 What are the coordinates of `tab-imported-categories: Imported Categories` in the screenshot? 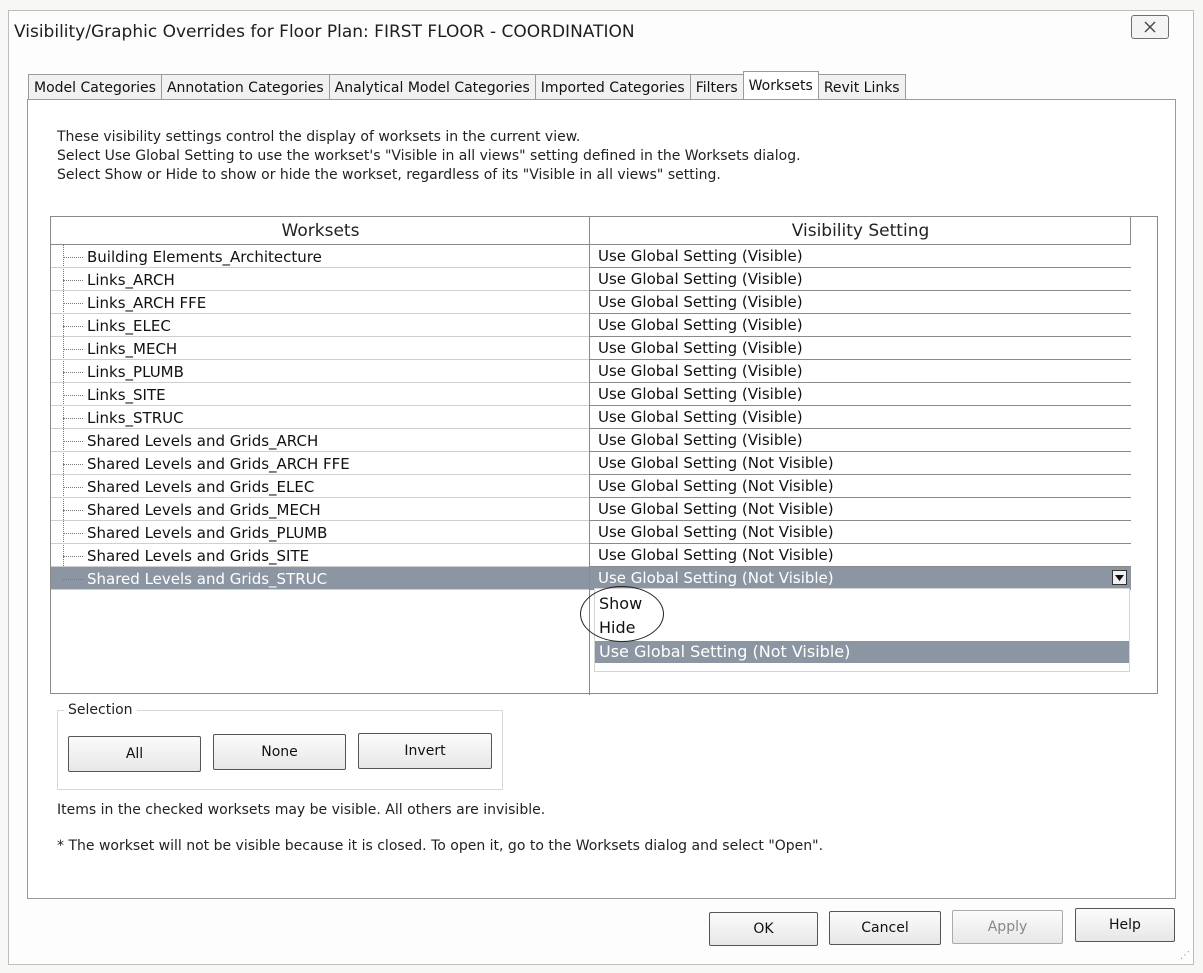 It's located at (612, 86).